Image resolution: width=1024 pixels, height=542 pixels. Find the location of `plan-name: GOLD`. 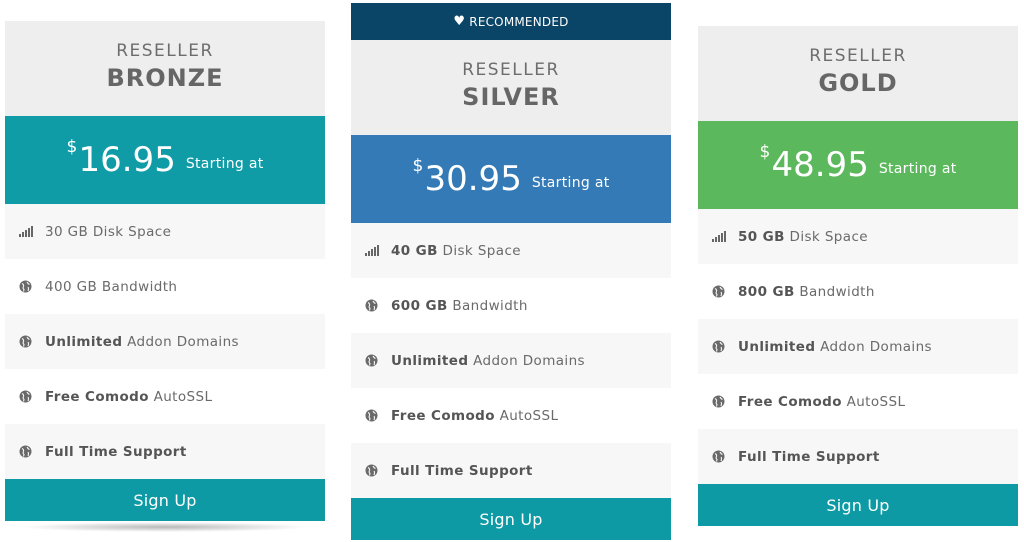

plan-name: GOLD is located at coordinates (858, 83).